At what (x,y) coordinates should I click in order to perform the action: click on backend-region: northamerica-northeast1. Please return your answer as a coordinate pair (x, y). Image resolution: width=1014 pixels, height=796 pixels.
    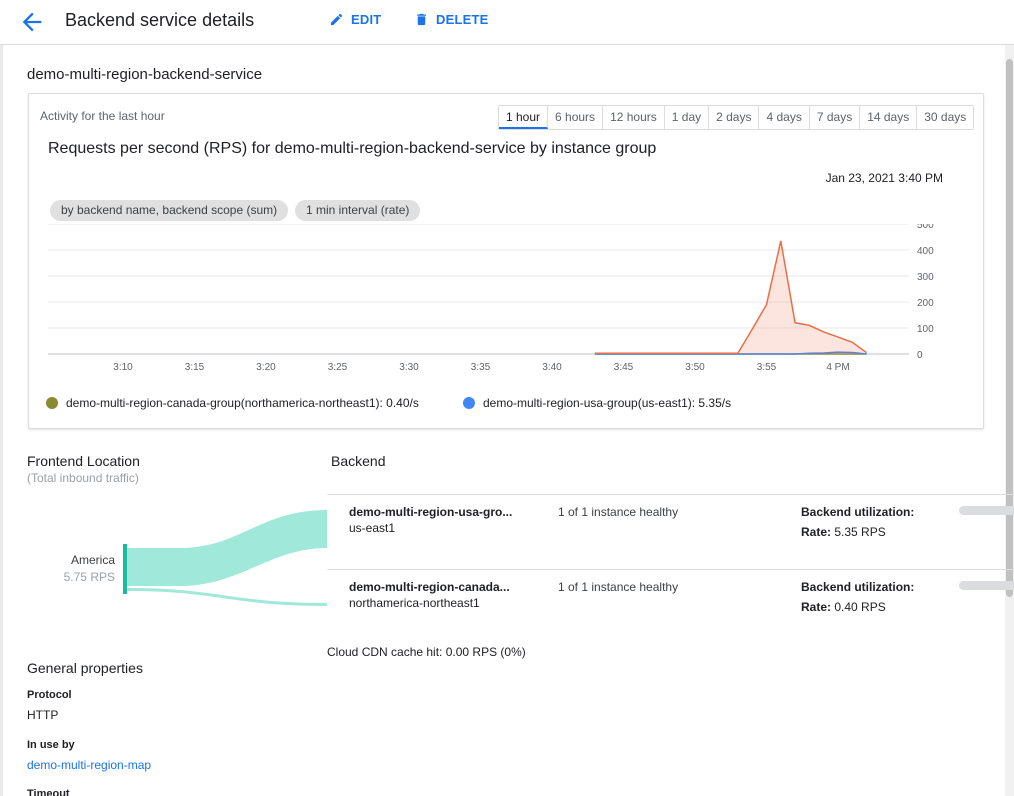
    Looking at the image, I should click on (414, 603).